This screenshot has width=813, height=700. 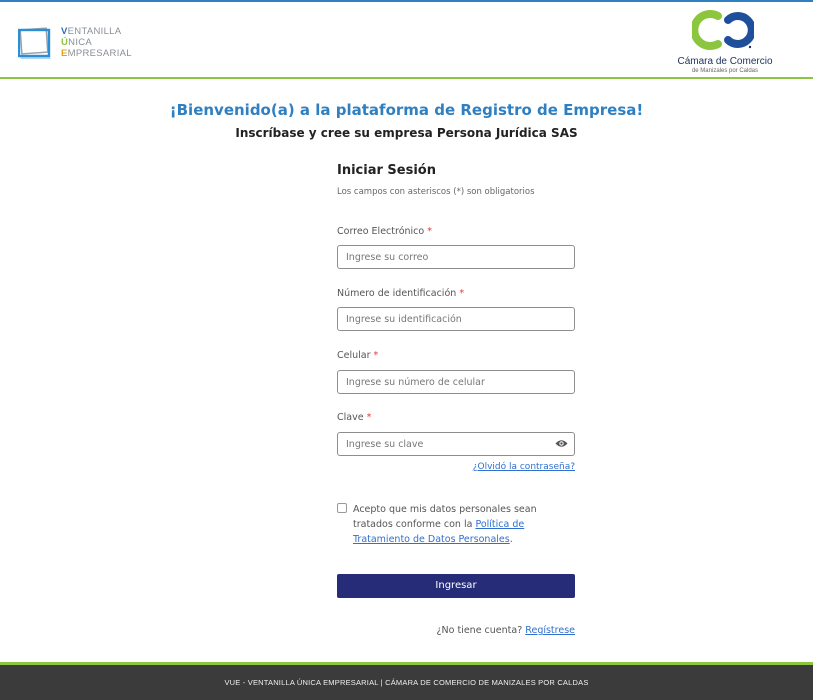 I want to click on consent-checkbox, so click(x=342, y=508).